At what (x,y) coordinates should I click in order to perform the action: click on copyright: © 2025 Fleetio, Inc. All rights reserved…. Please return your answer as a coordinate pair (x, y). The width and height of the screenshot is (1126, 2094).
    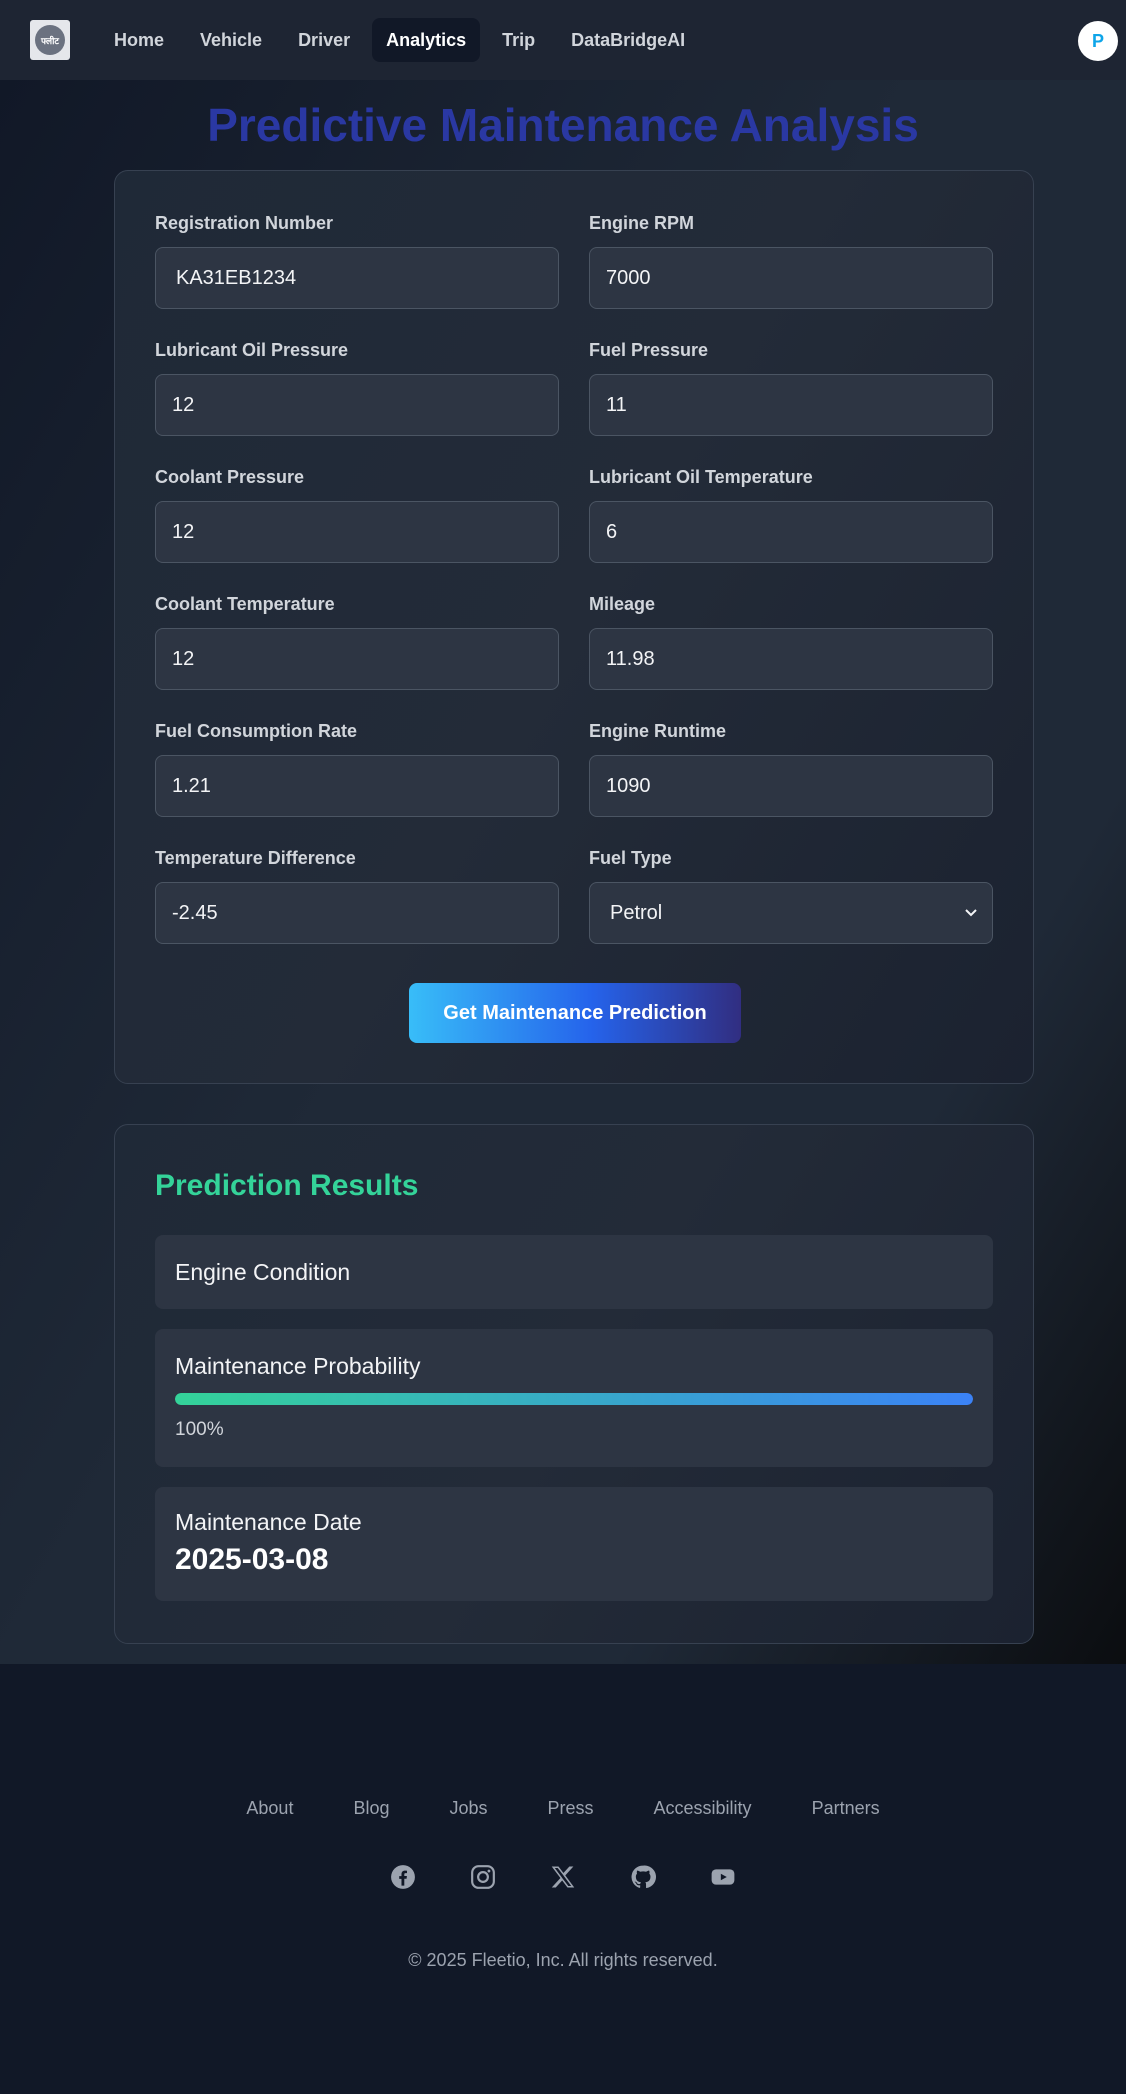
    Looking at the image, I should click on (563, 1960).